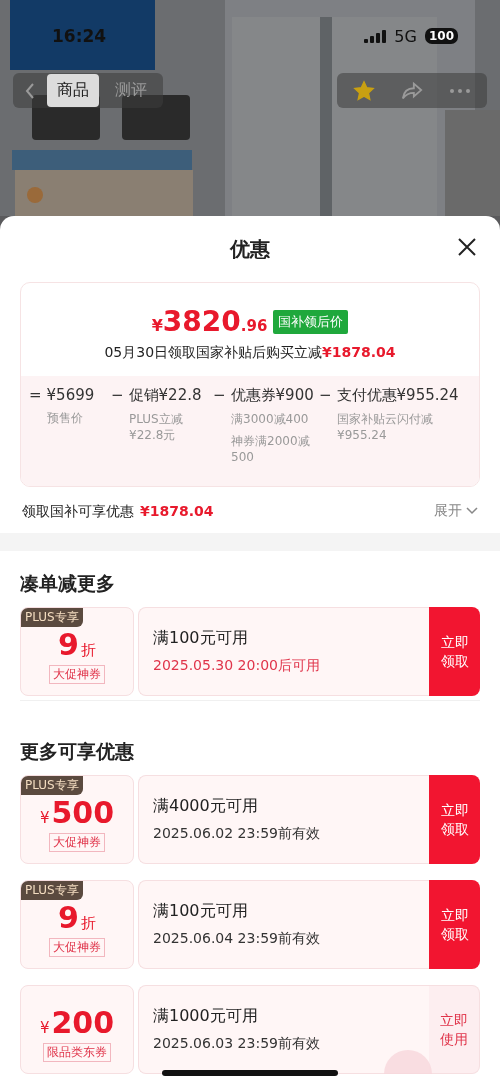 The width and height of the screenshot is (500, 1084). What do you see at coordinates (311, 321) in the screenshot?
I see `price-badge: 国补领后价` at bounding box center [311, 321].